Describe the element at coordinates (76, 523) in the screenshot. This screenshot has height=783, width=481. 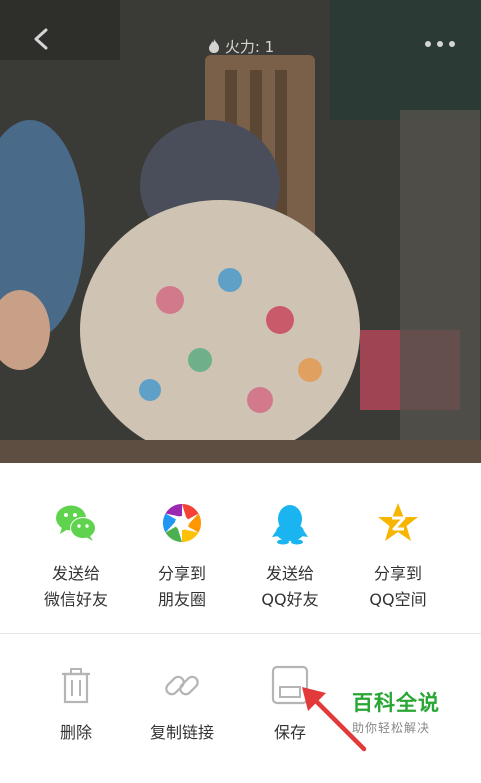
I see `wechat-icon` at that location.